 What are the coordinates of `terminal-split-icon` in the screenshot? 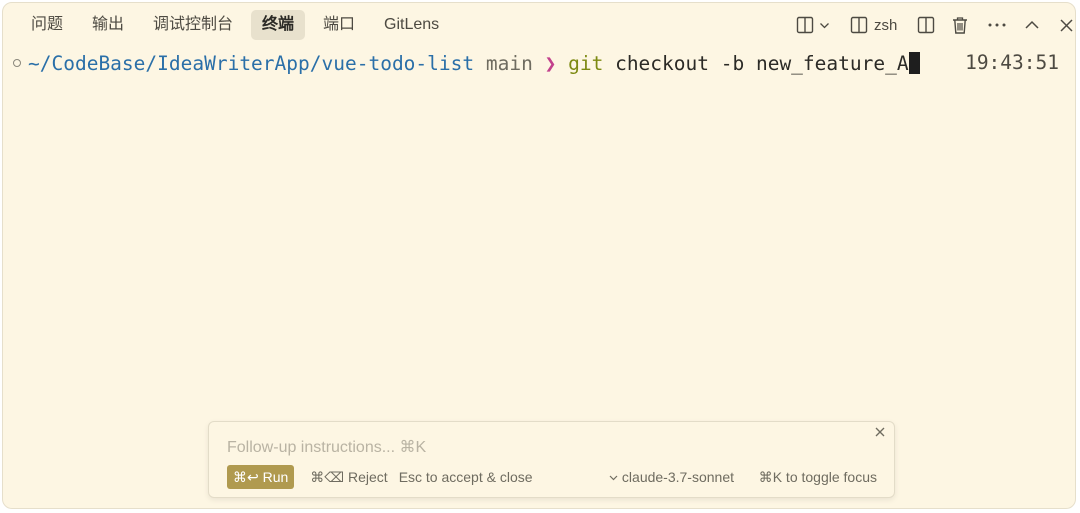 It's located at (859, 25).